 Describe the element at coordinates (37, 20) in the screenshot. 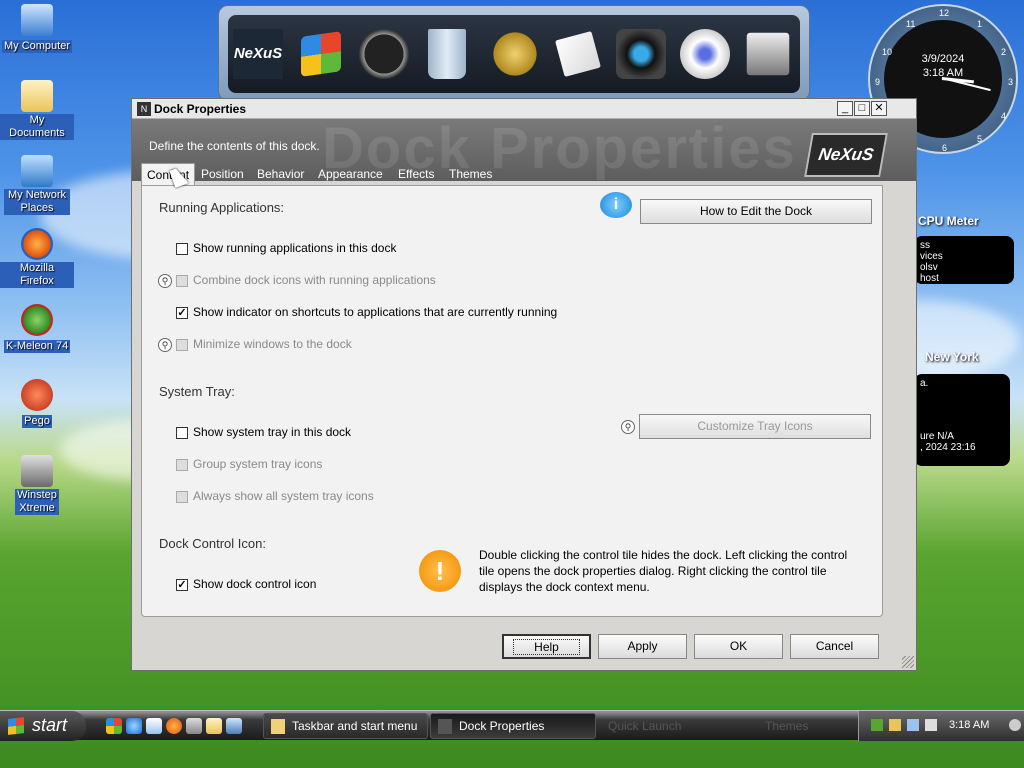

I see `computer-icon` at that location.